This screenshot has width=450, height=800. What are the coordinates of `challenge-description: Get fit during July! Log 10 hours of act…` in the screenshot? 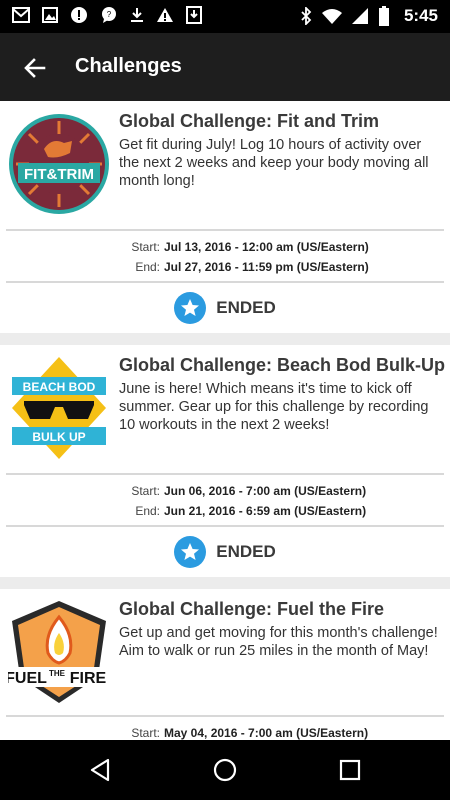 It's located at (274, 163).